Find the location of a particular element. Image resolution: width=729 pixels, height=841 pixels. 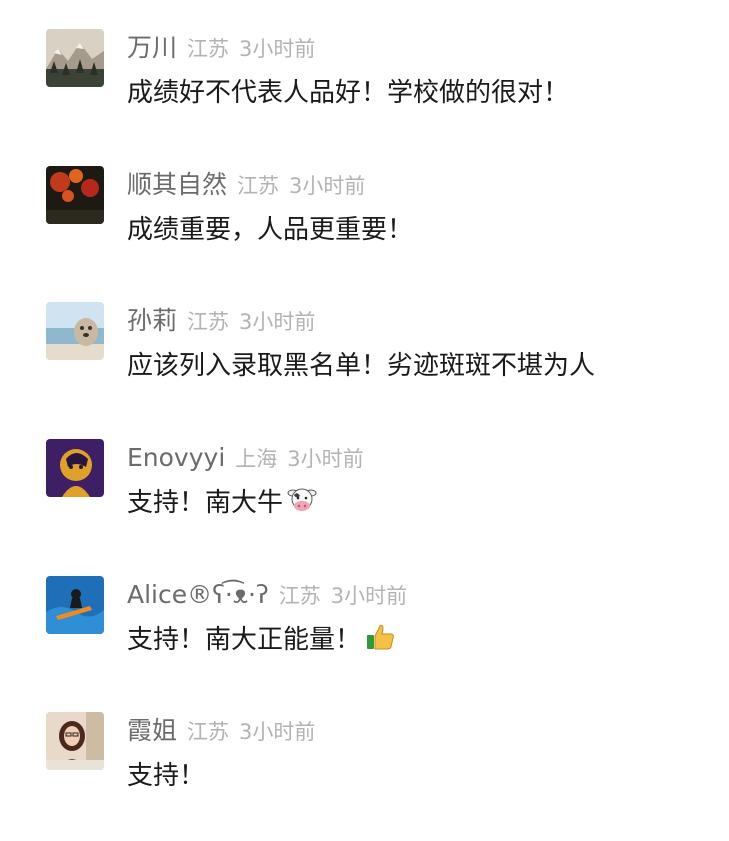

woman-at-desk-avatar is located at coordinates (75, 741).